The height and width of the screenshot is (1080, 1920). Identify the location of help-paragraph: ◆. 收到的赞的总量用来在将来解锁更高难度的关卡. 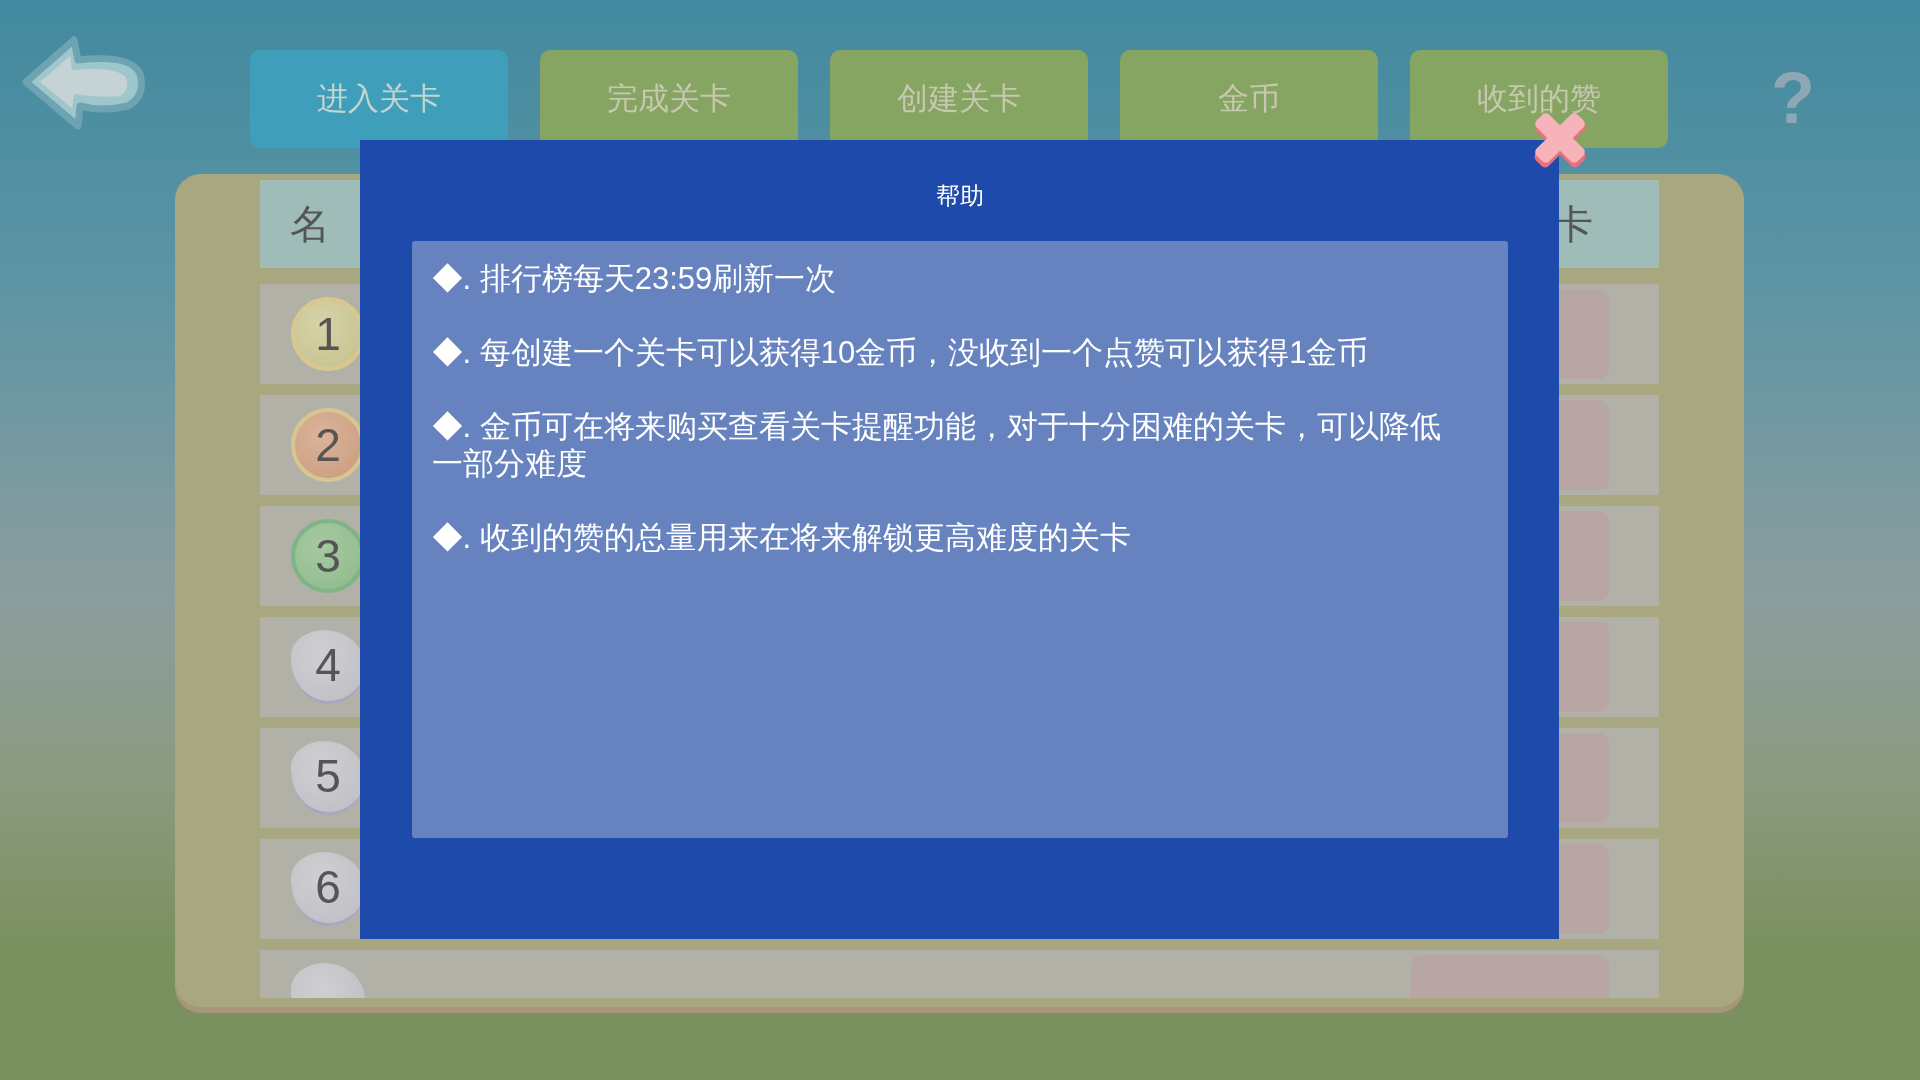
(781, 537).